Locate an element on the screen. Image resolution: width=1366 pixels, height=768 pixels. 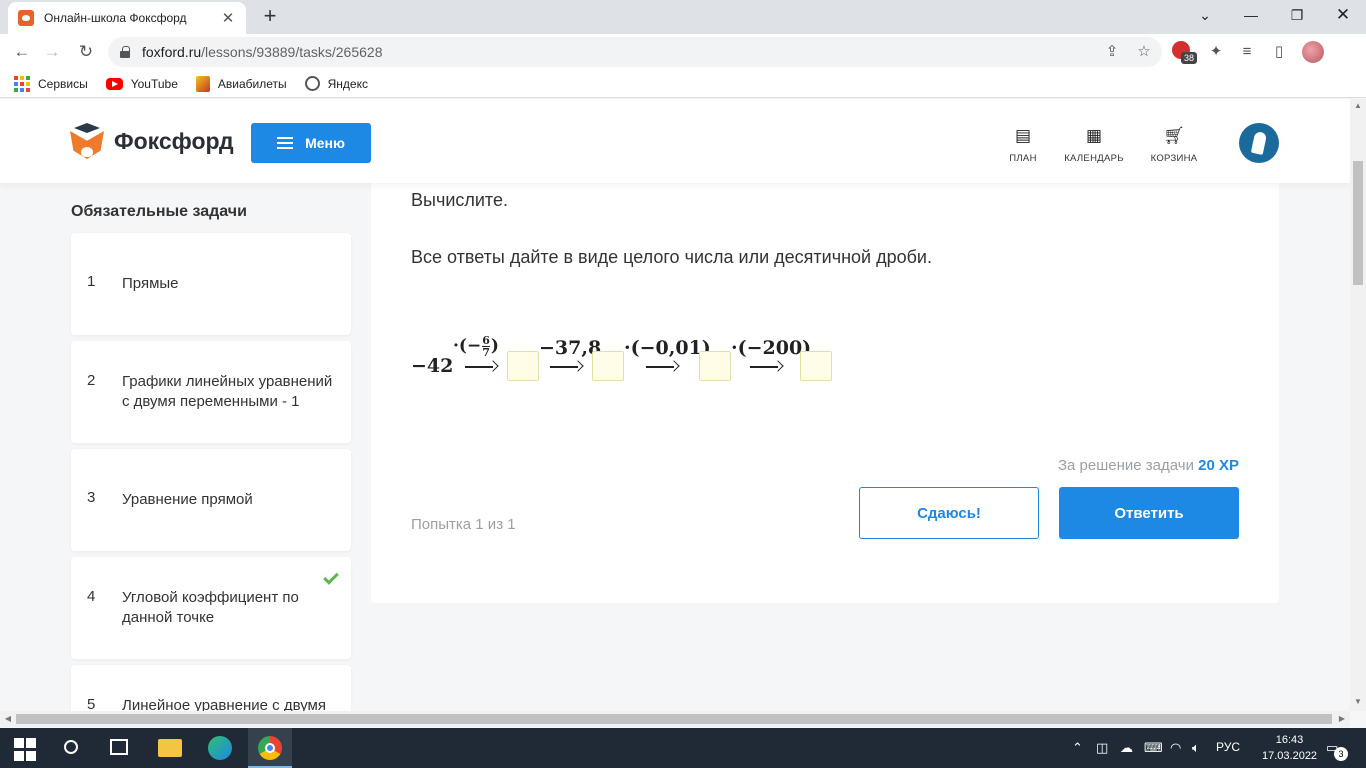
foxford-logo: Фоксфорд is located at coordinates (152, 141).